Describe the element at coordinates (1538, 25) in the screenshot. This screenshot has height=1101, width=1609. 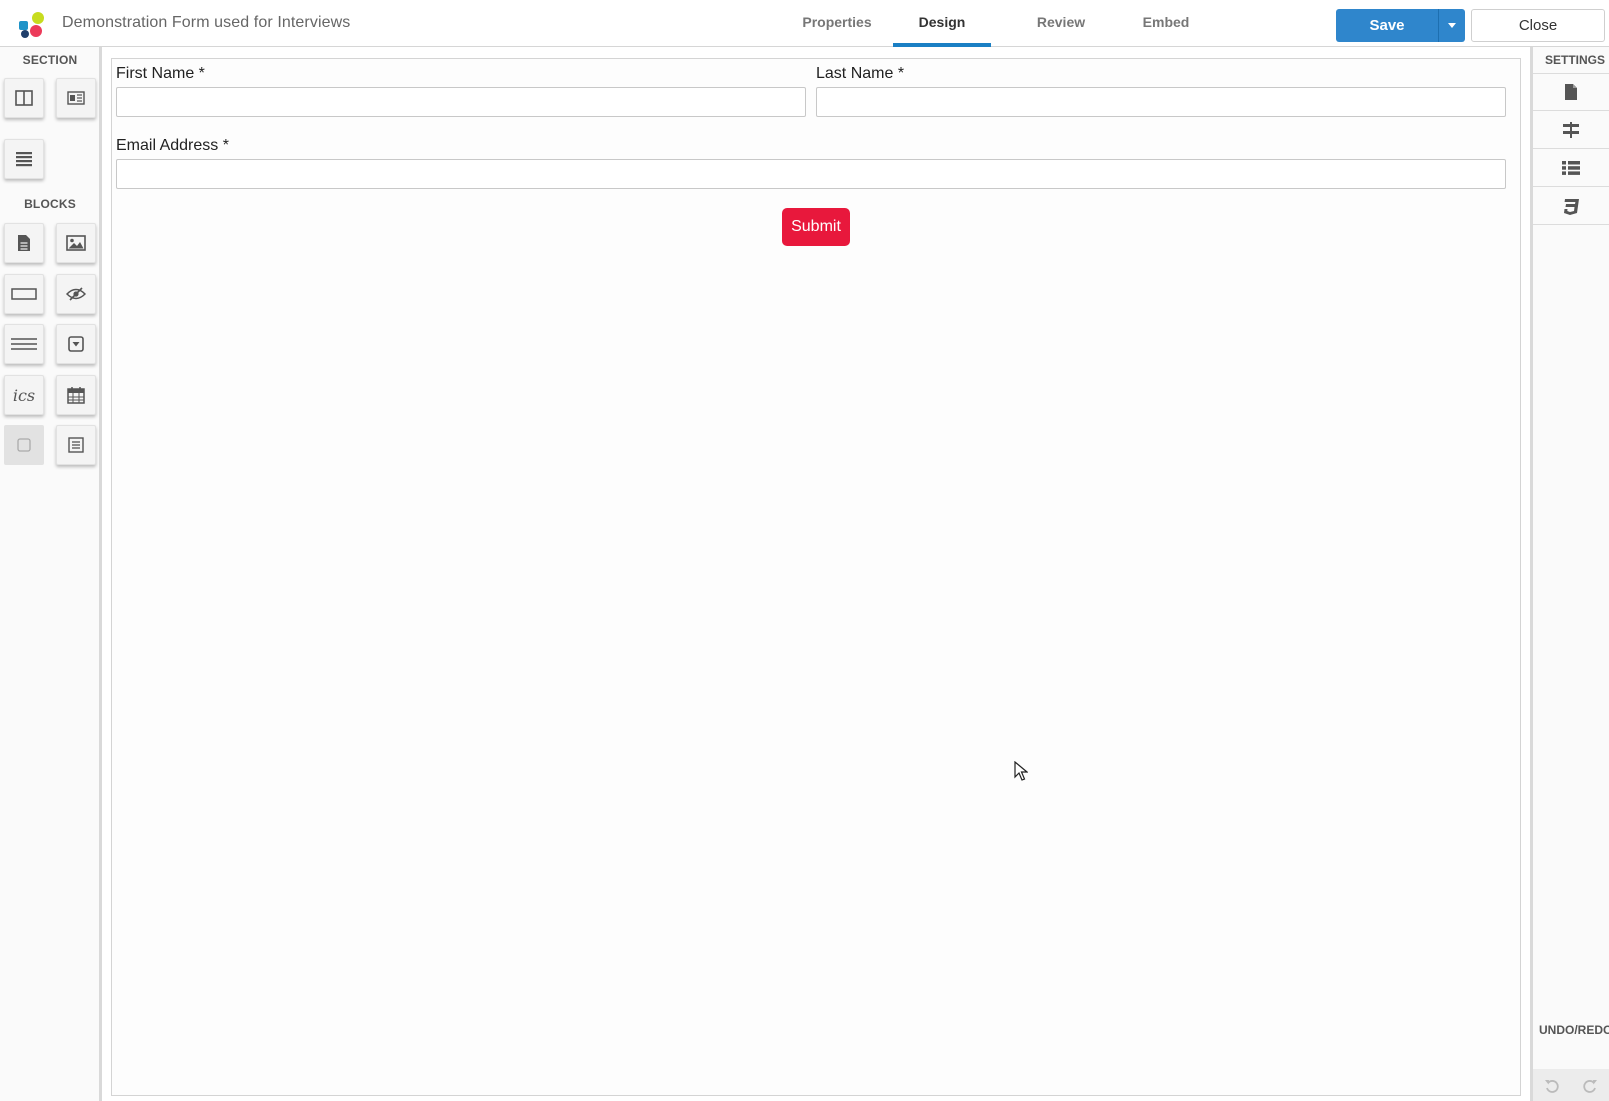
I see `close-button: Close` at that location.